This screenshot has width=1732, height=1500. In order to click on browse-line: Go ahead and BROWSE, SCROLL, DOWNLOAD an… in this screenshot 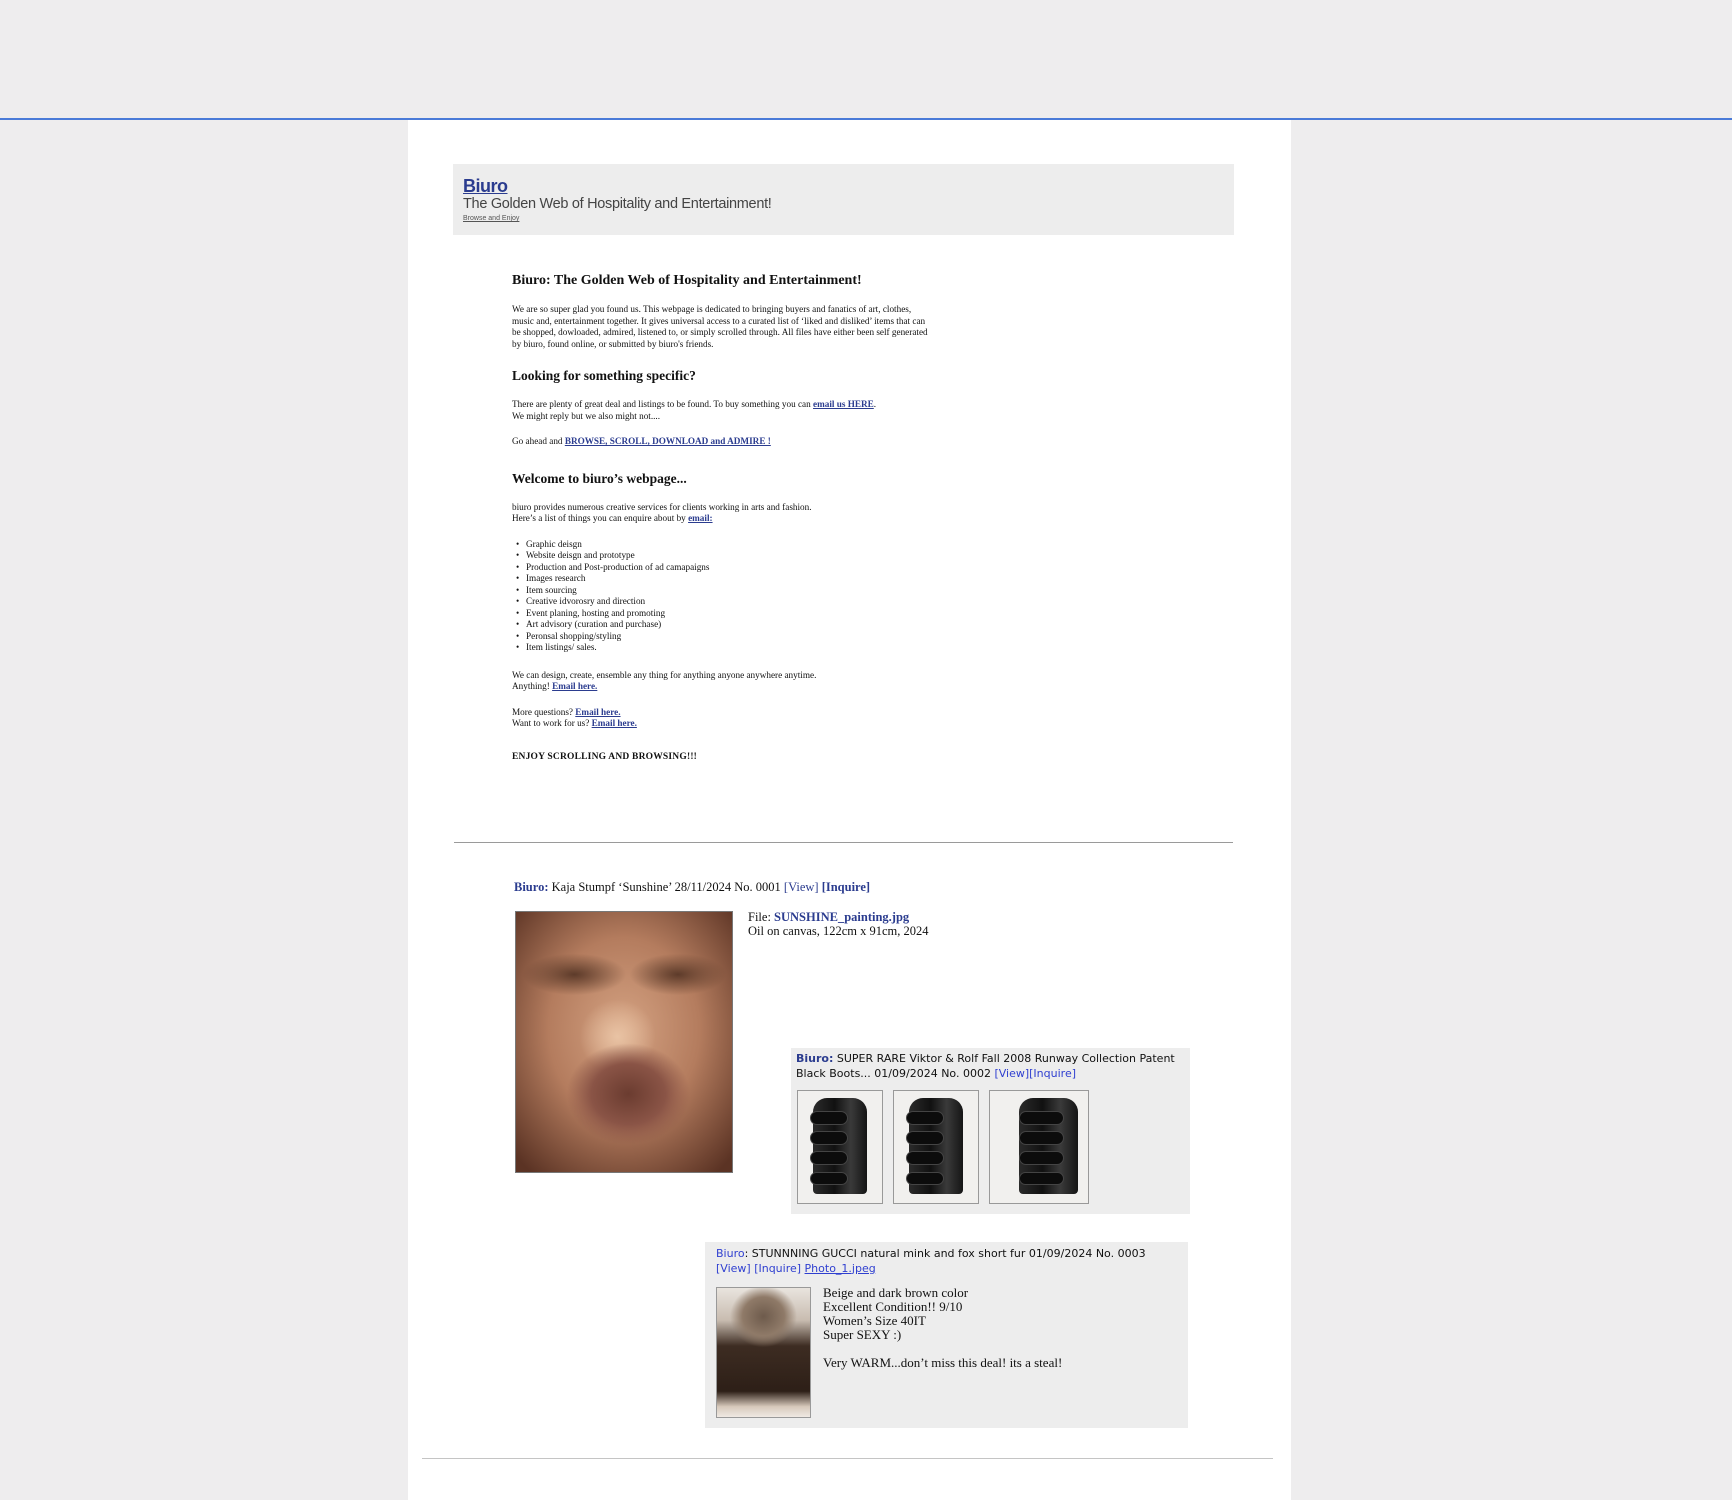, I will do `click(722, 442)`.